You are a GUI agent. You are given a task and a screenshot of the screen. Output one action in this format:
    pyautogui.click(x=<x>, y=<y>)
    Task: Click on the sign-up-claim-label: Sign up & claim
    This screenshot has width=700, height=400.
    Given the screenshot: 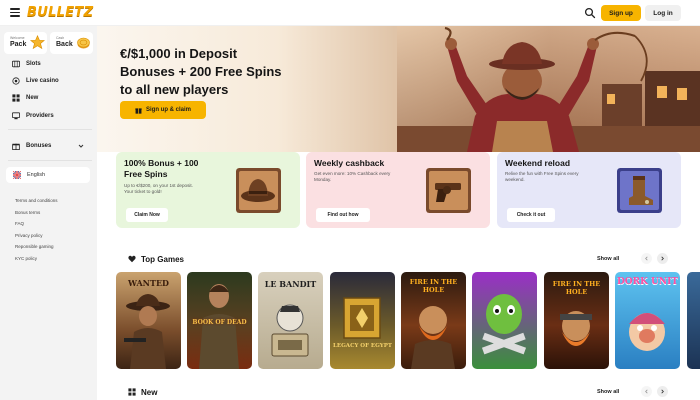 What is the action you would take?
    pyautogui.click(x=168, y=110)
    